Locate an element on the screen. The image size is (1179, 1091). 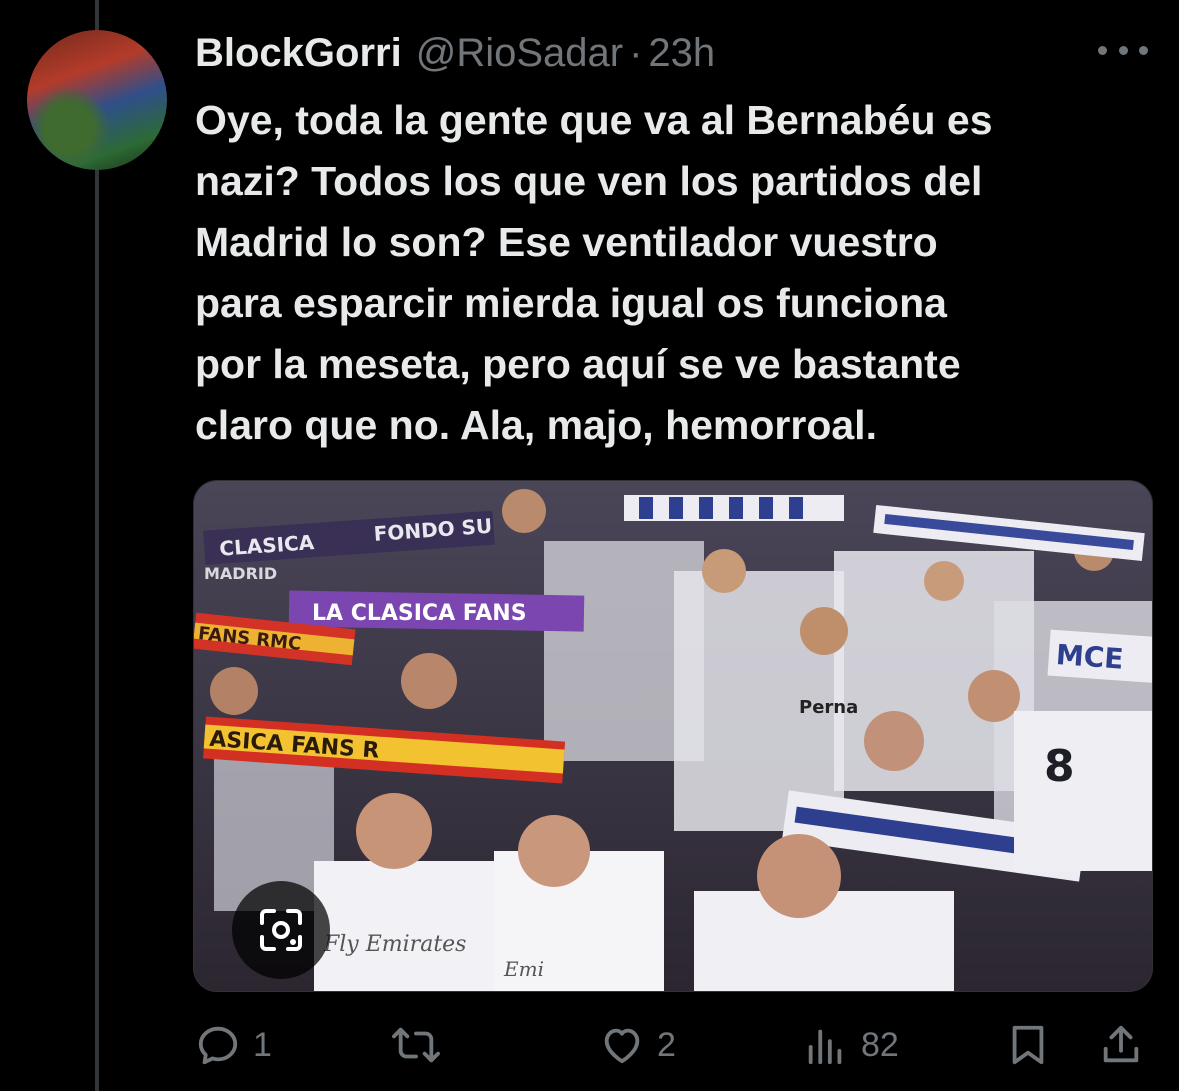
user-handle: @RioSadar is located at coordinates (519, 53).